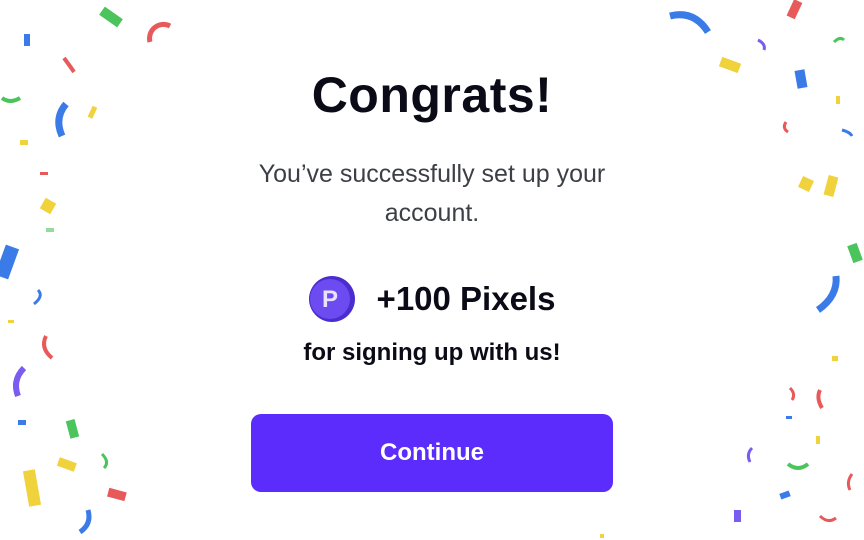 The height and width of the screenshot is (540, 864). Describe the element at coordinates (466, 298) in the screenshot. I see `reward-amount: +100 Pixels` at that location.